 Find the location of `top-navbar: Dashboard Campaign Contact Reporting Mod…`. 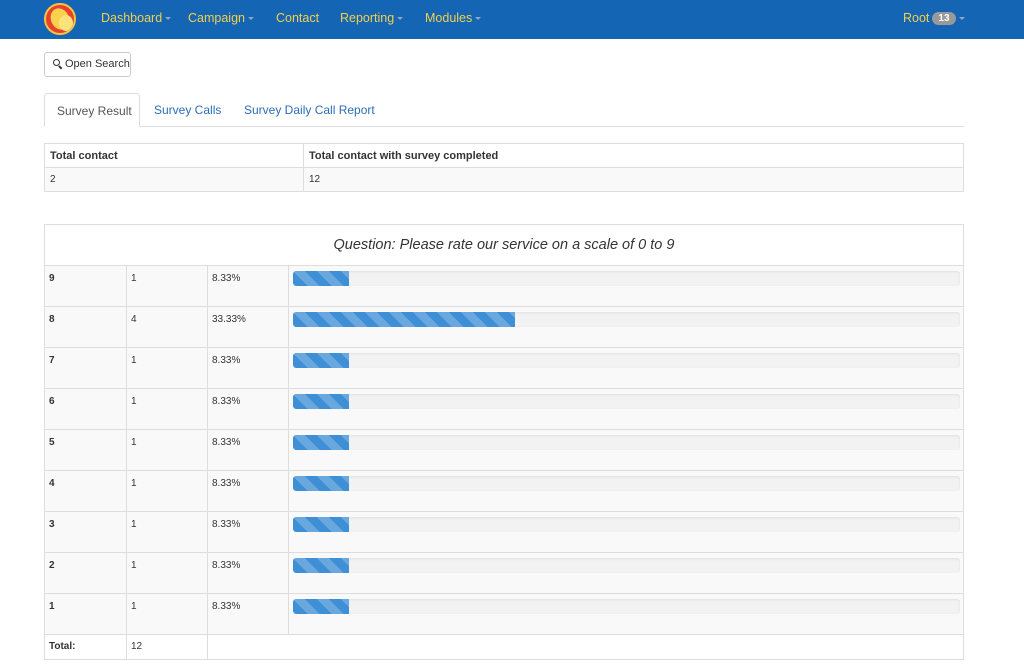

top-navbar: Dashboard Campaign Contact Reporting Mod… is located at coordinates (512, 19).